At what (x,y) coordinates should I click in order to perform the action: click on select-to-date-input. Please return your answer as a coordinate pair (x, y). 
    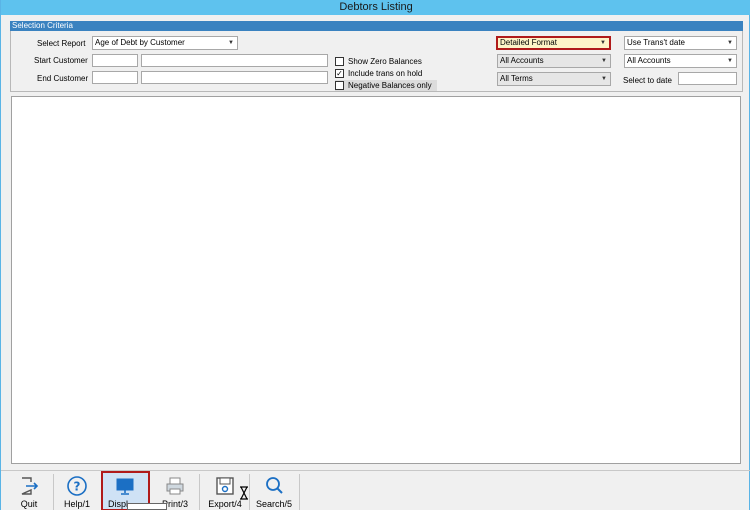
    Looking at the image, I should click on (707, 78).